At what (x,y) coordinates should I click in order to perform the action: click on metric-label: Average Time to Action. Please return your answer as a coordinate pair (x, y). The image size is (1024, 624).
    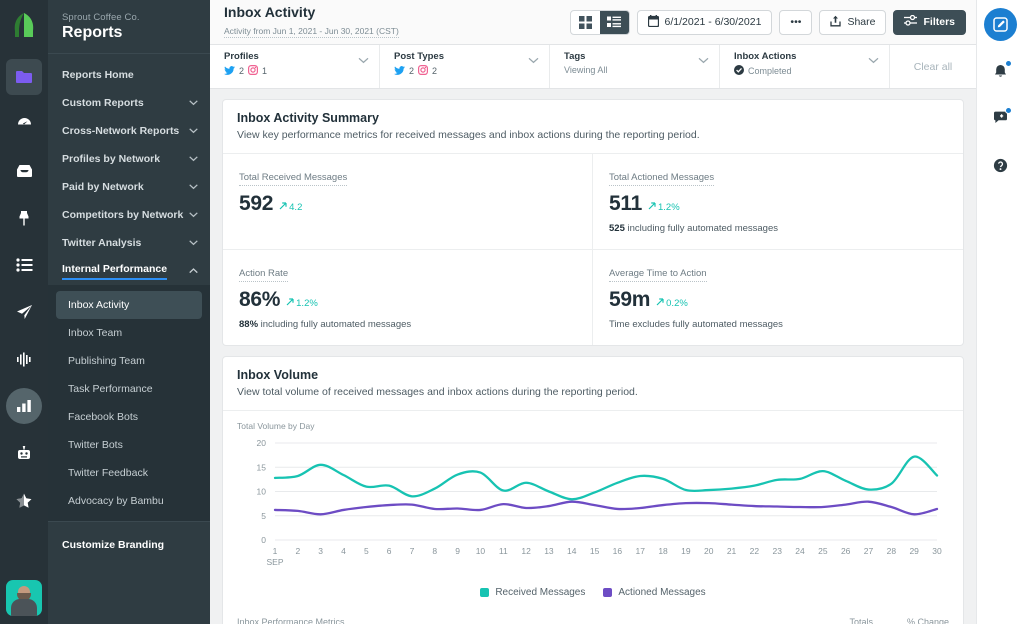
    Looking at the image, I should click on (658, 275).